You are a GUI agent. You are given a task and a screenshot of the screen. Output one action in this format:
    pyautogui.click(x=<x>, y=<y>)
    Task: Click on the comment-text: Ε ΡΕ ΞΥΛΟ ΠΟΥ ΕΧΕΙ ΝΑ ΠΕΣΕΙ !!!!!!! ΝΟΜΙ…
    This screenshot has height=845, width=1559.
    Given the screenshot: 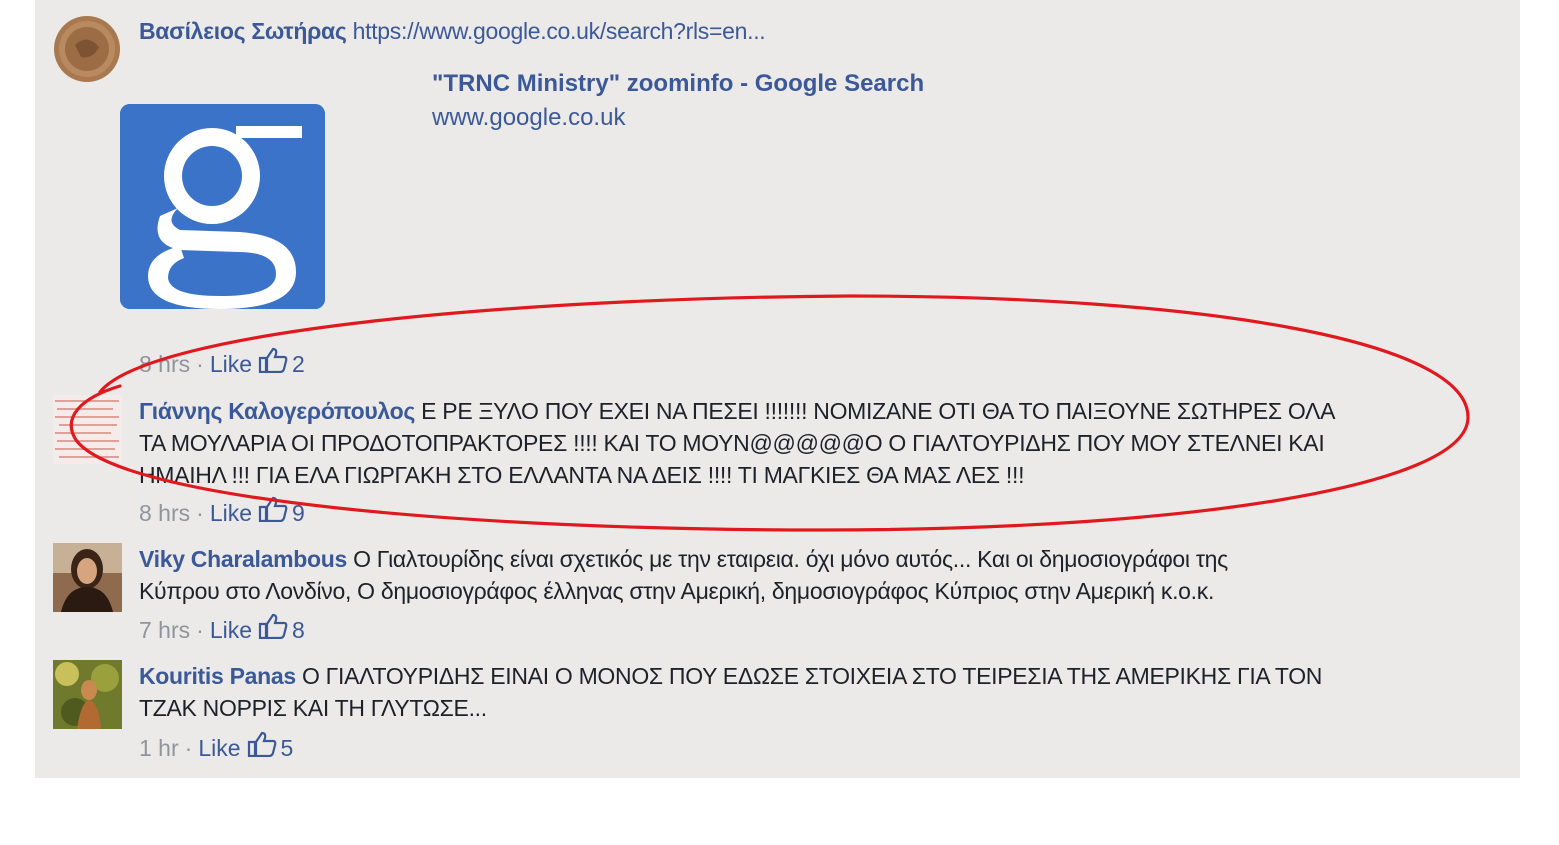 What is the action you would take?
    pyautogui.click(x=878, y=411)
    